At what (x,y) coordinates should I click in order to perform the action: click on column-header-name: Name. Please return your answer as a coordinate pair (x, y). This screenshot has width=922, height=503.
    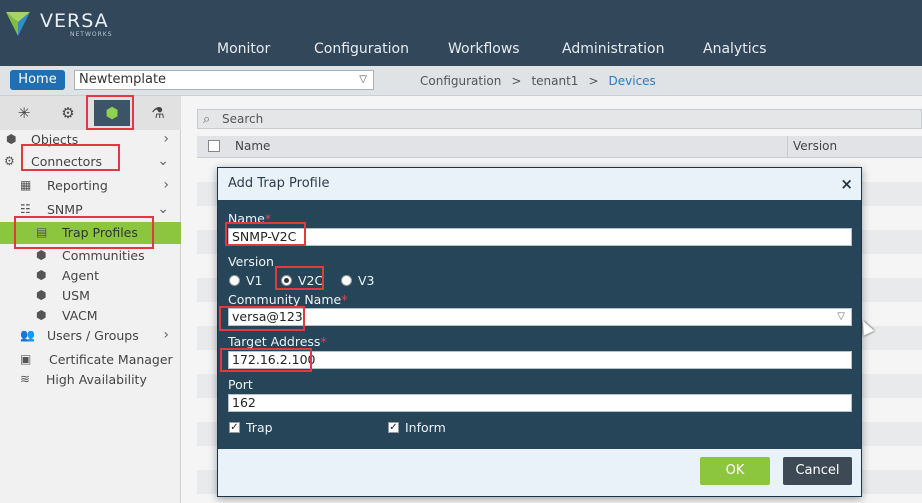
    Looking at the image, I should click on (252, 146).